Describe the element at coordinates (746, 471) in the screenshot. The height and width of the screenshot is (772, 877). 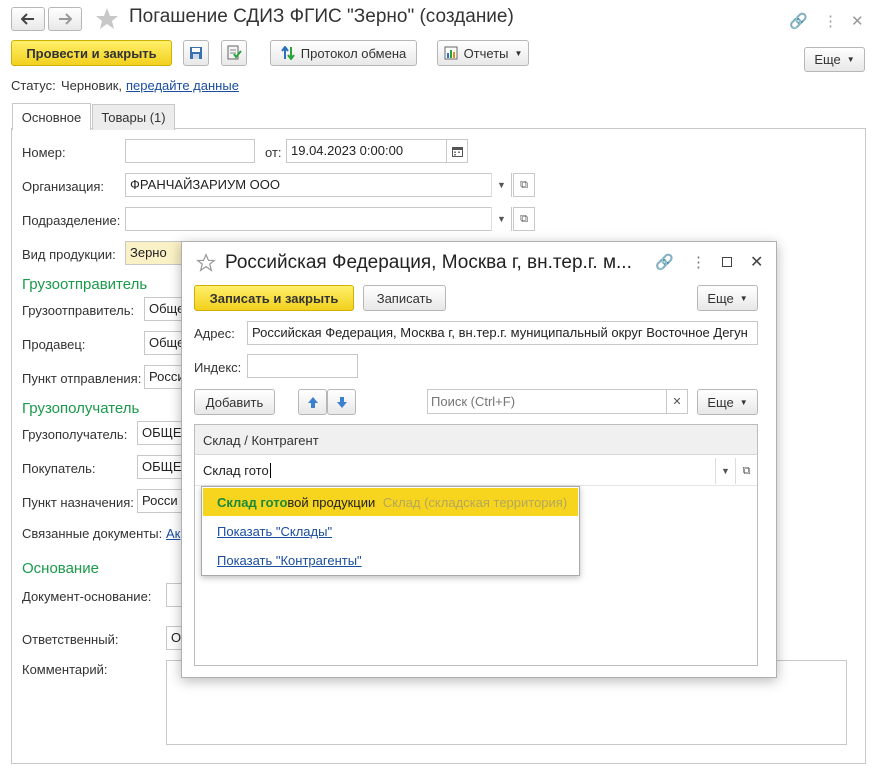
I see `row-open-button: ⧉` at that location.